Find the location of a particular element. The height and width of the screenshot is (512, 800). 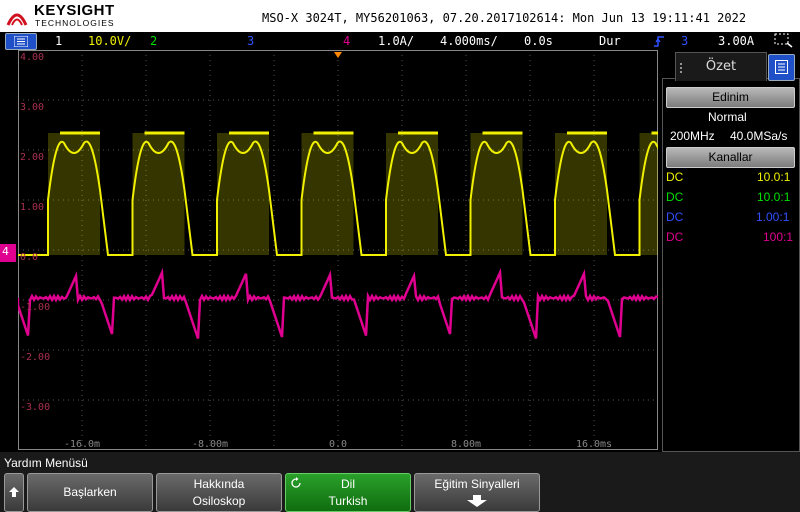

bandwidth: 200MHz is located at coordinates (692, 136).